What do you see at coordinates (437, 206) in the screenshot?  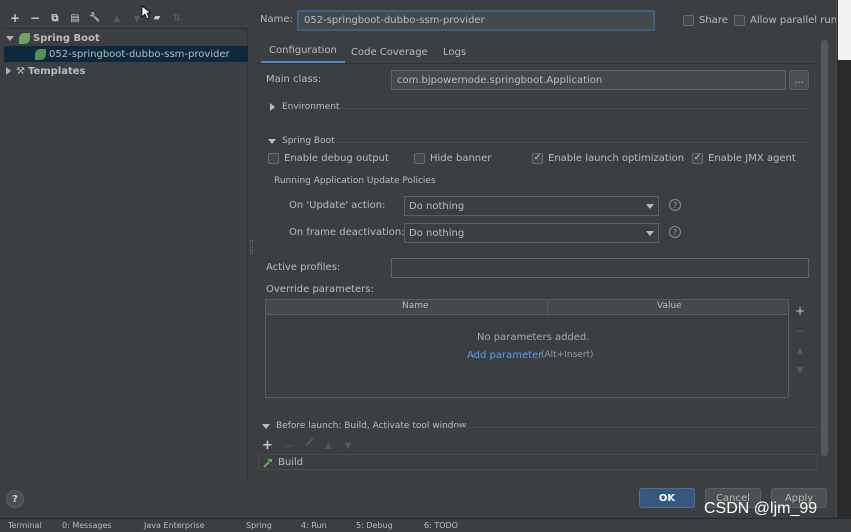 I see `update-action-value: Do nothing` at bounding box center [437, 206].